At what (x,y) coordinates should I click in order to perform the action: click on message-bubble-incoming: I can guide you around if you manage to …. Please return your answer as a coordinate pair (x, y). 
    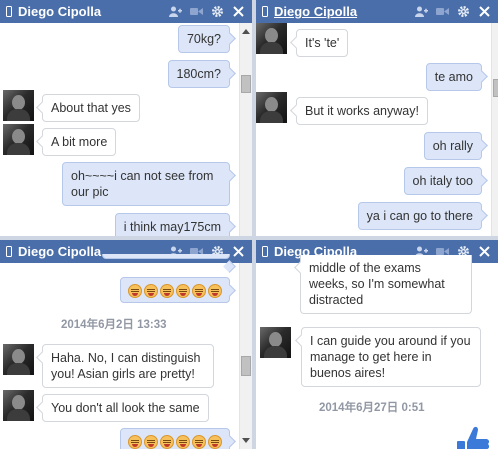
    Looking at the image, I should click on (391, 357).